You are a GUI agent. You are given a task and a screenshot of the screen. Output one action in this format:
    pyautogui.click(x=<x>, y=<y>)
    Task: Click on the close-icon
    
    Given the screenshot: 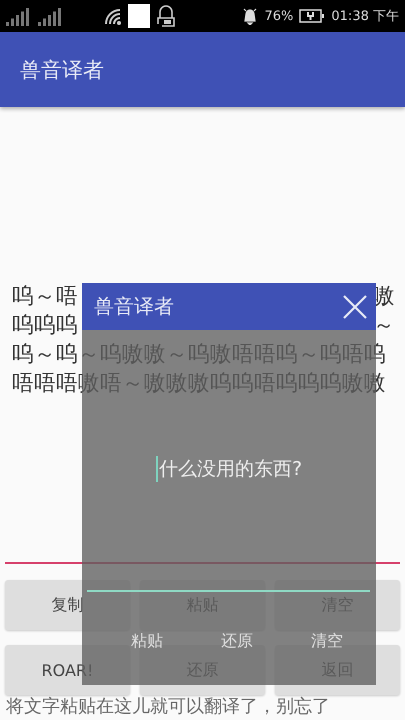 What is the action you would take?
    pyautogui.click(x=355, y=307)
    